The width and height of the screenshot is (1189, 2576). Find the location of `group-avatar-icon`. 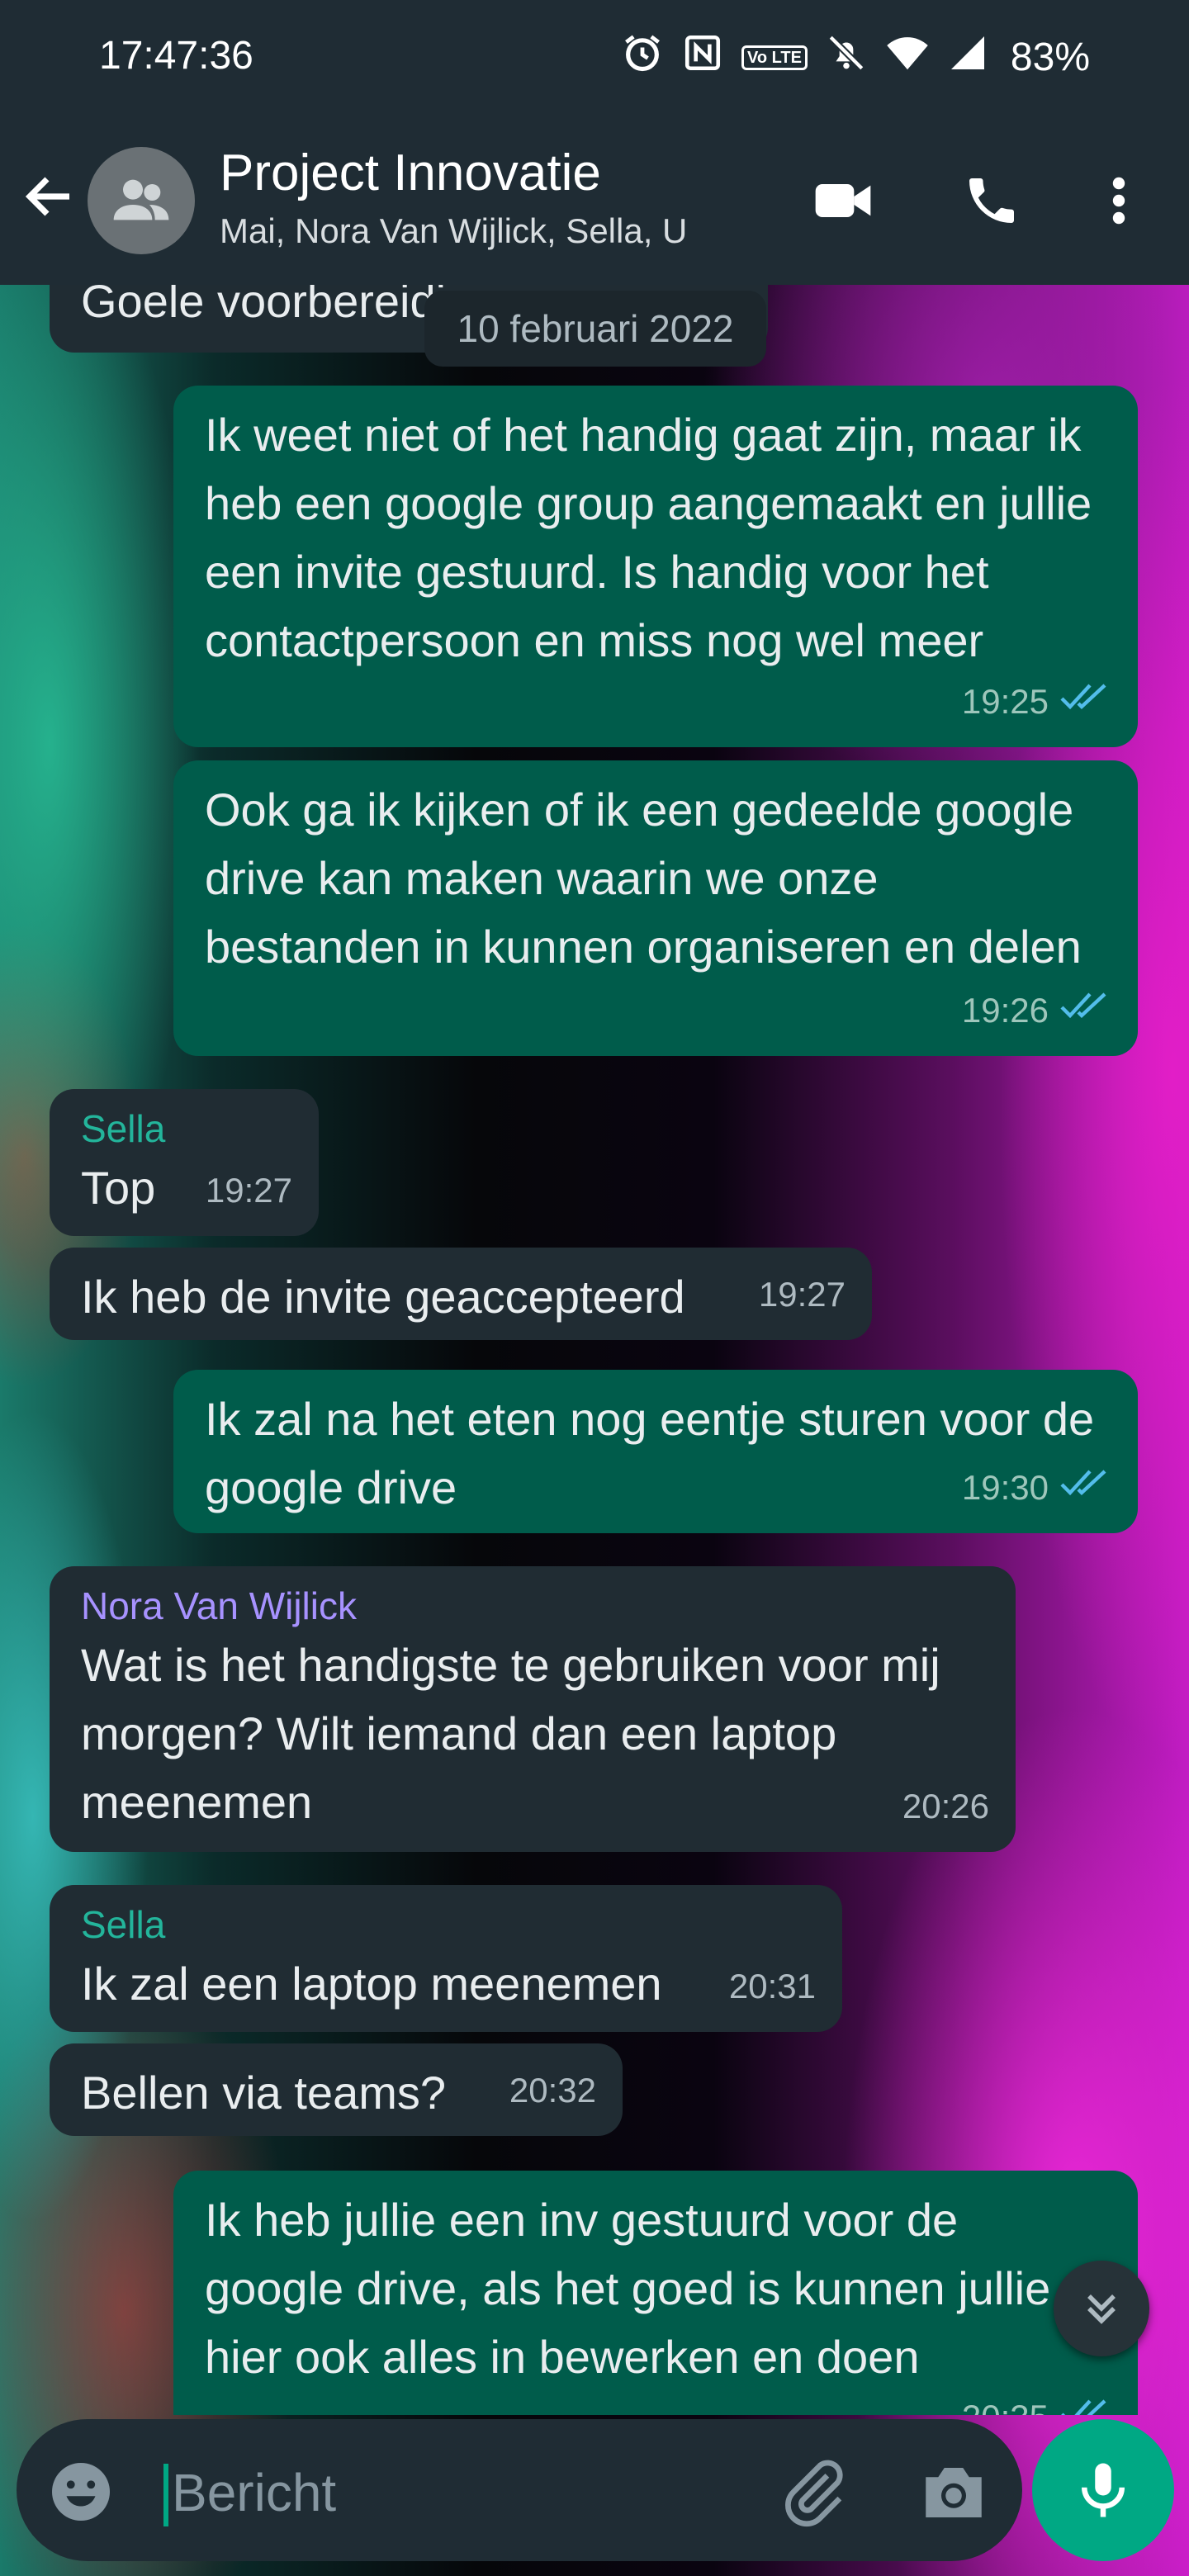

group-avatar-icon is located at coordinates (141, 200).